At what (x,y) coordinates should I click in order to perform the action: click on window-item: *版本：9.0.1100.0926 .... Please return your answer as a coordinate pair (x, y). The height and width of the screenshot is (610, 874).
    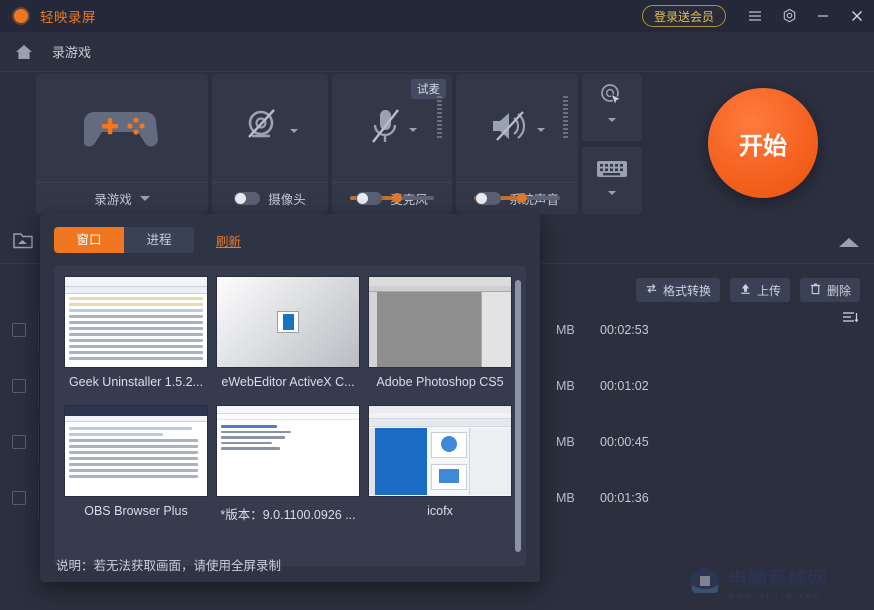
    Looking at the image, I should click on (288, 464).